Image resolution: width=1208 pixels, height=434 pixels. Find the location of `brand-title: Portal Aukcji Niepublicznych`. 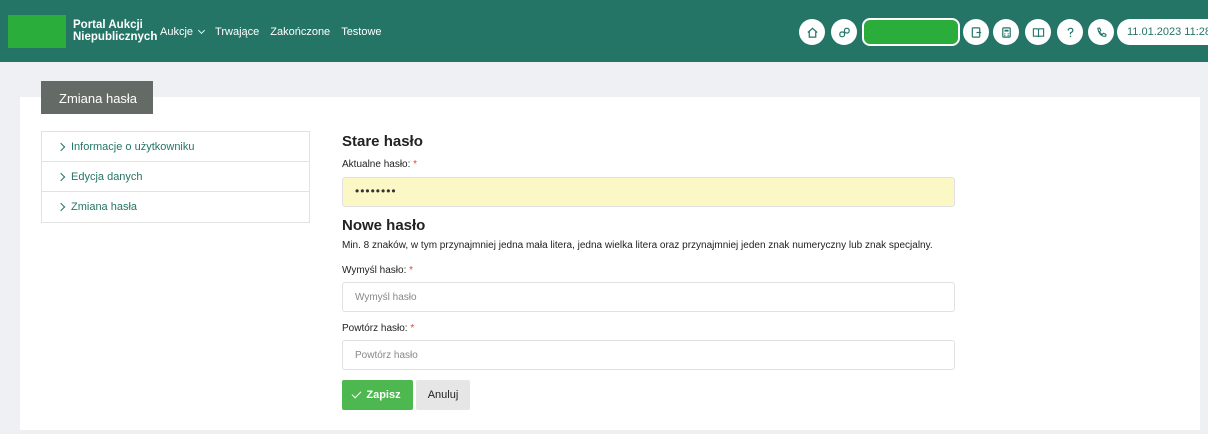

brand-title: Portal Aukcji Niepublicznych is located at coordinates (115, 31).